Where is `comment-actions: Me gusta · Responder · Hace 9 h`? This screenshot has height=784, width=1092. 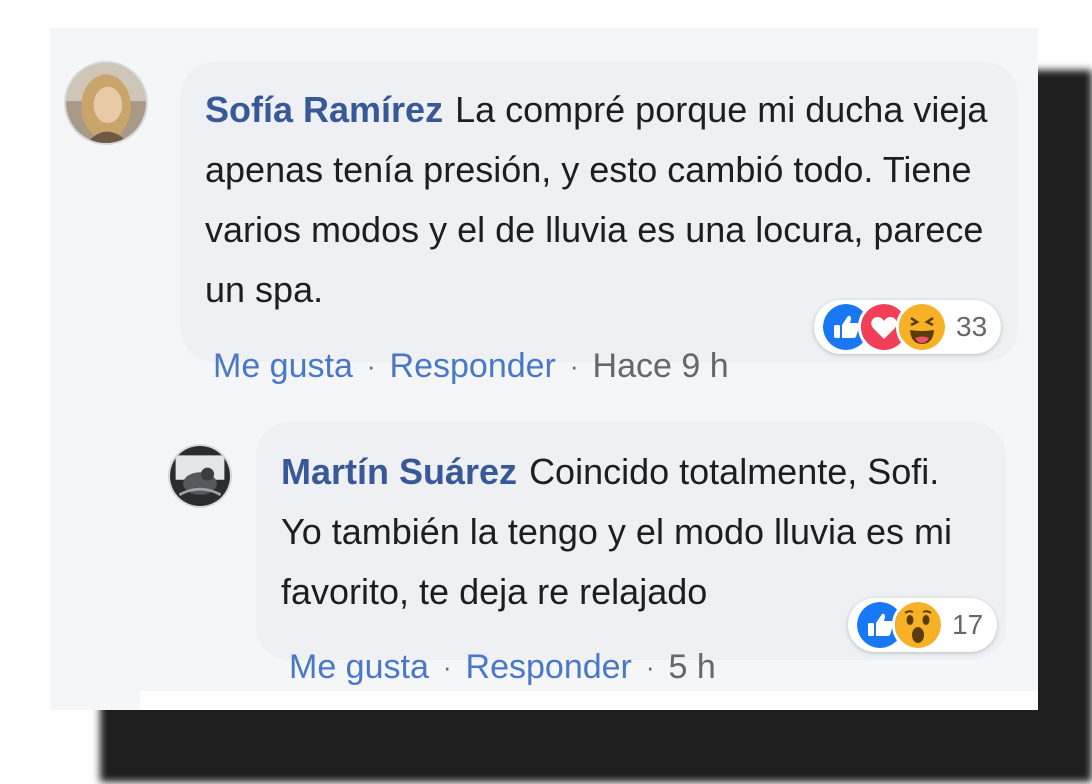
comment-actions: Me gusta · Responder · Hace 9 h is located at coordinates (471, 366).